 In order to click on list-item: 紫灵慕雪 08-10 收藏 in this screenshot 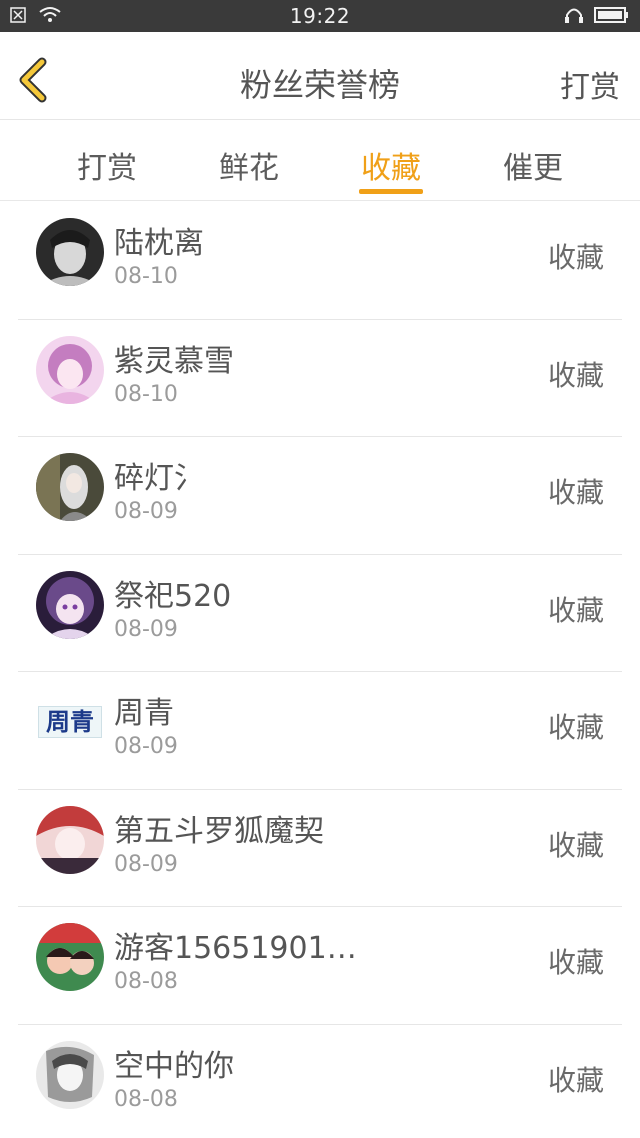, I will do `click(320, 378)`.